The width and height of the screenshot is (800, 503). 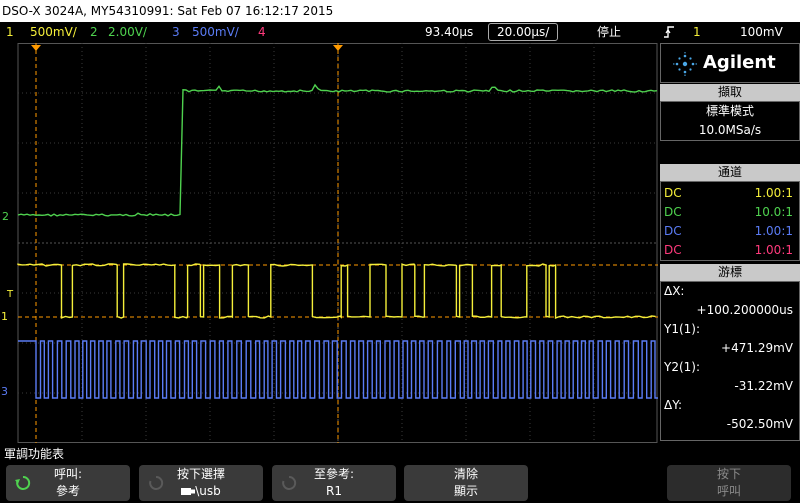 What do you see at coordinates (201, 483) in the screenshot?
I see `press-to-select-softkey: 按下選擇 \usb` at bounding box center [201, 483].